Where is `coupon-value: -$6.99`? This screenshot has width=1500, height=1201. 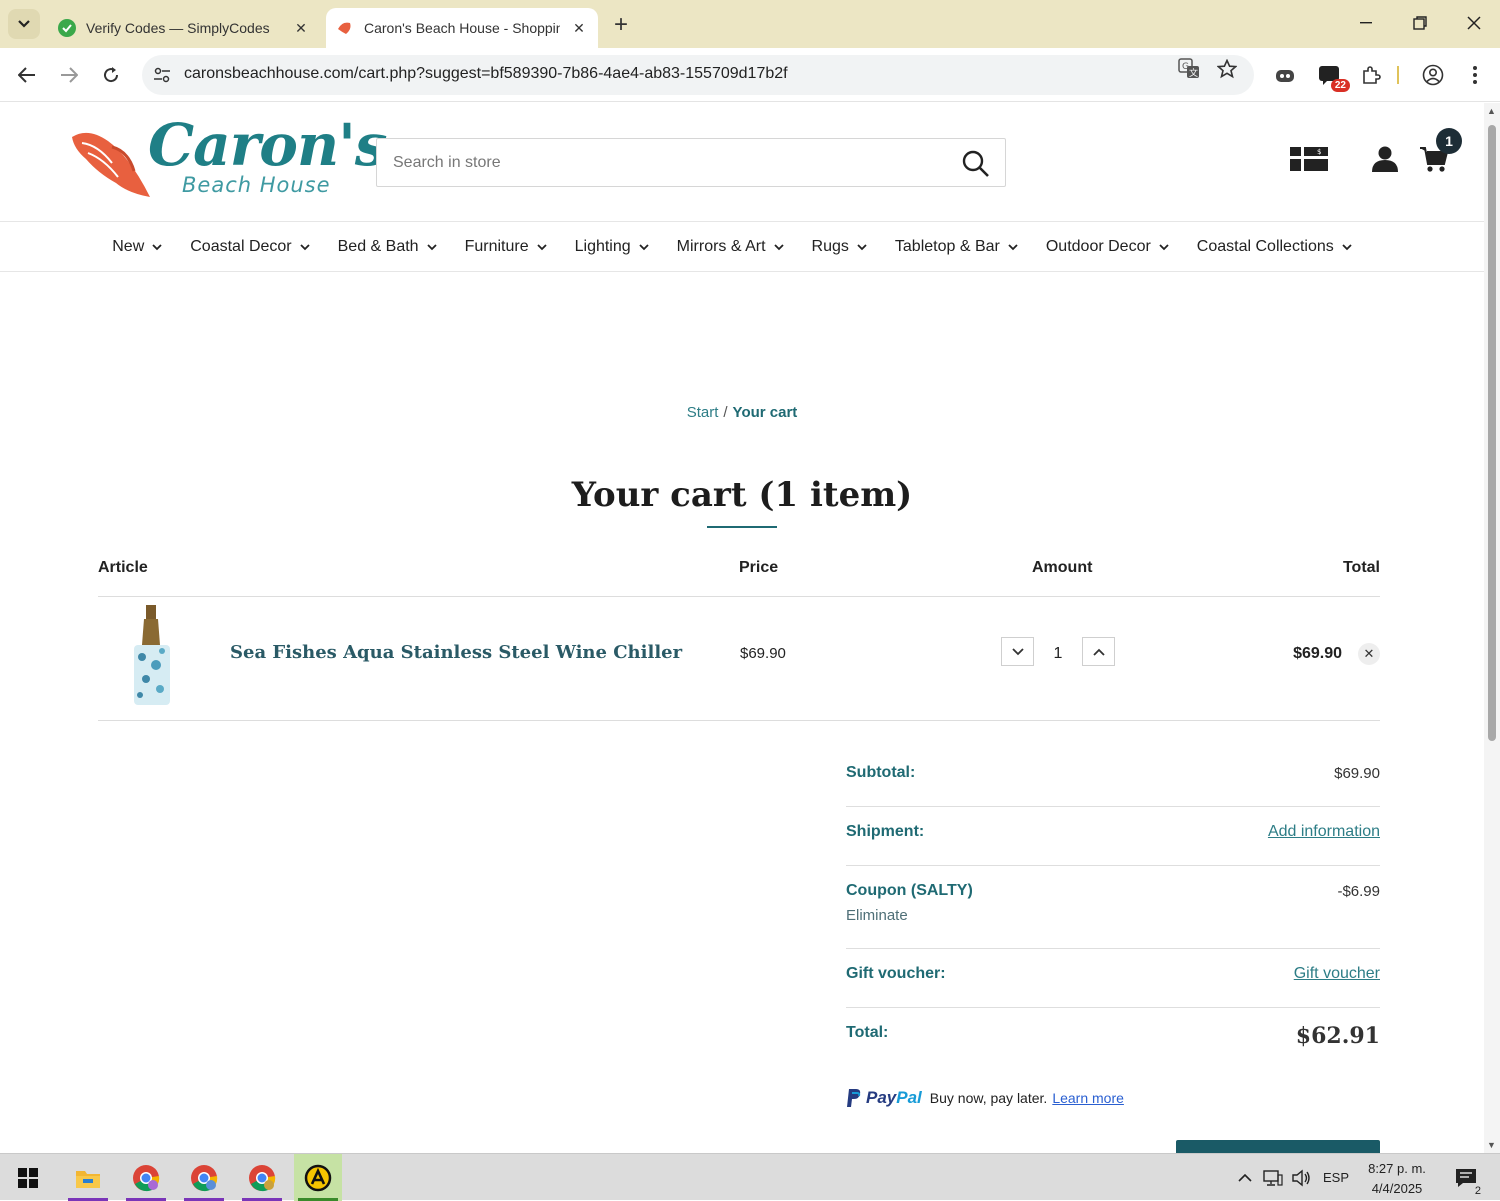 coupon-value: -$6.99 is located at coordinates (1358, 891).